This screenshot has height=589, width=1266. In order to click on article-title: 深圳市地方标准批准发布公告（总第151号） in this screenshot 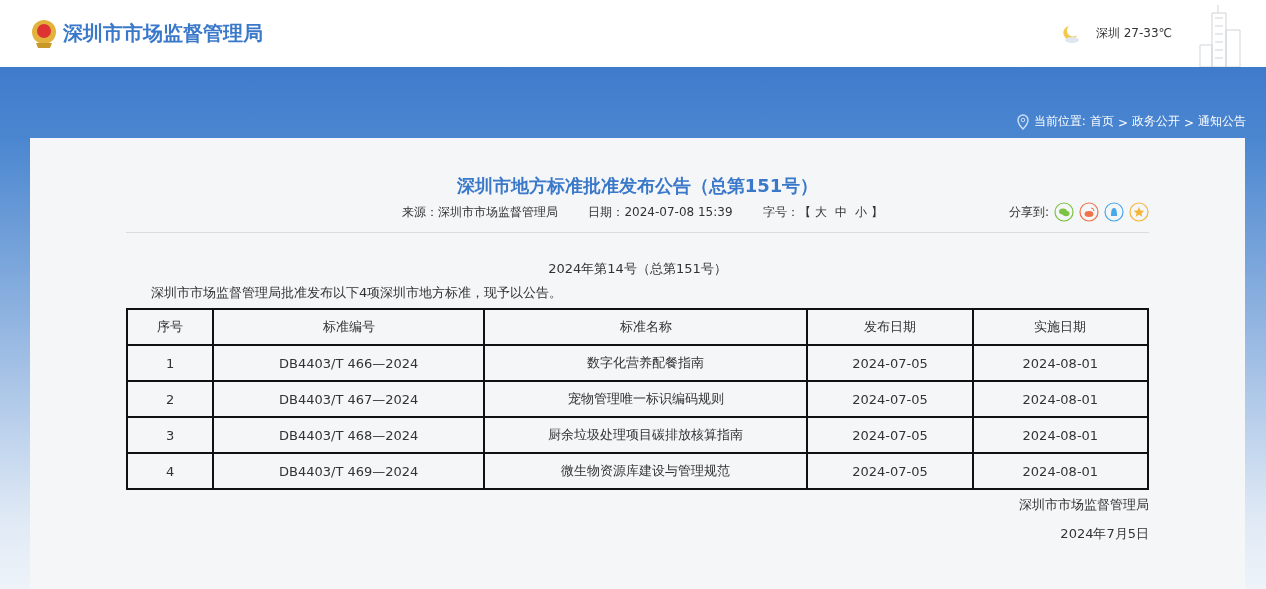, I will do `click(637, 186)`.